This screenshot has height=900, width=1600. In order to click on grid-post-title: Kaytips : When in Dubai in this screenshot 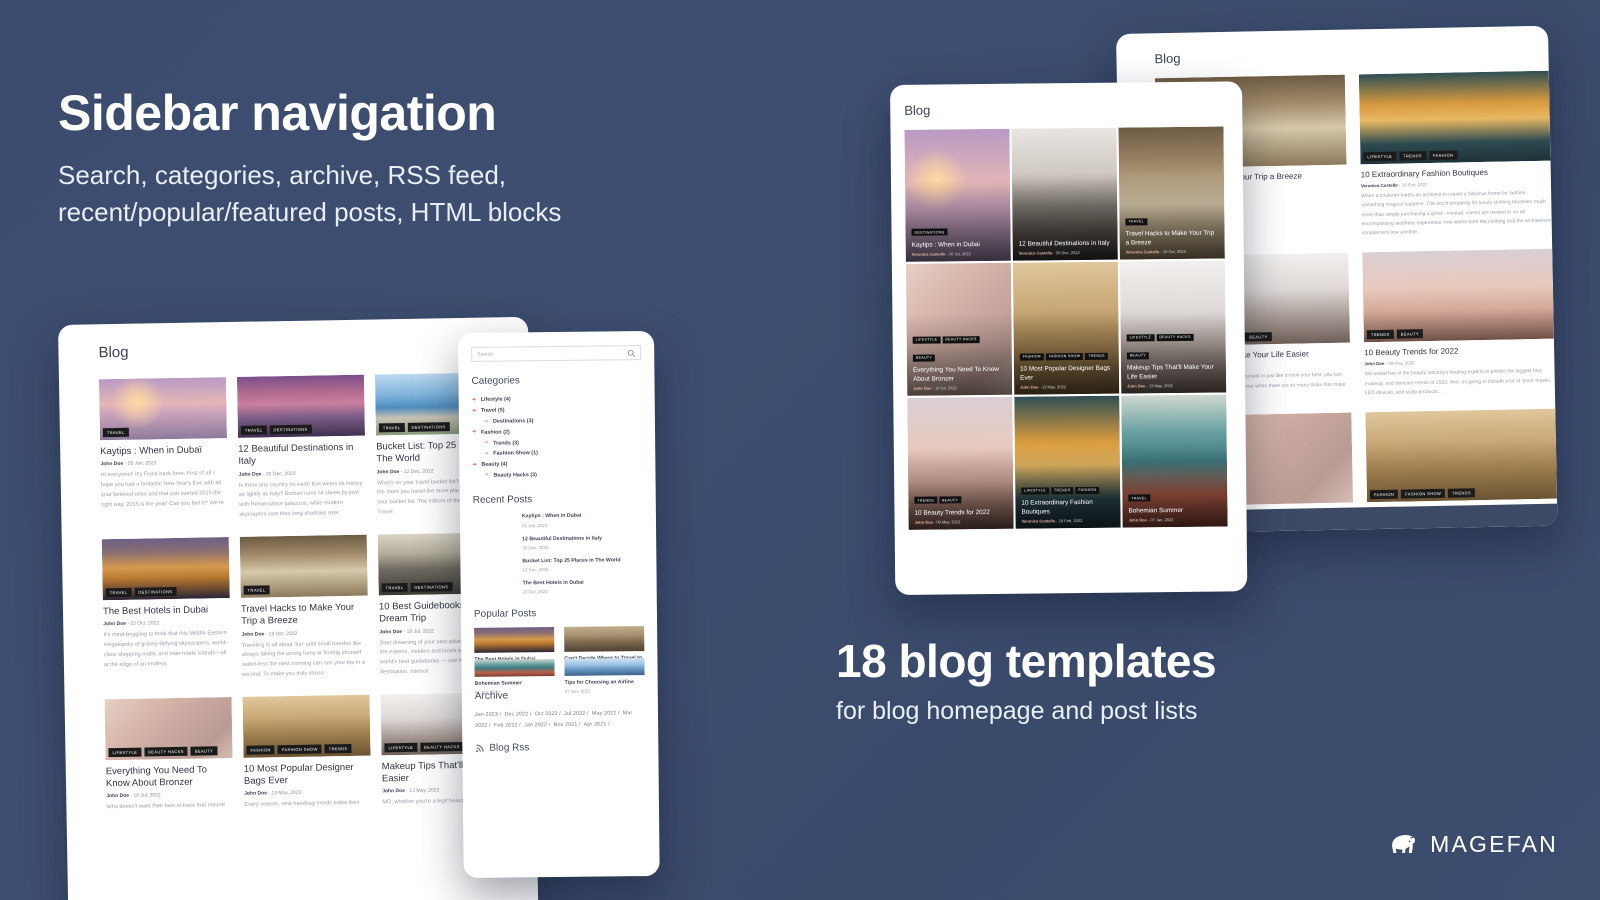, I will do `click(958, 244)`.